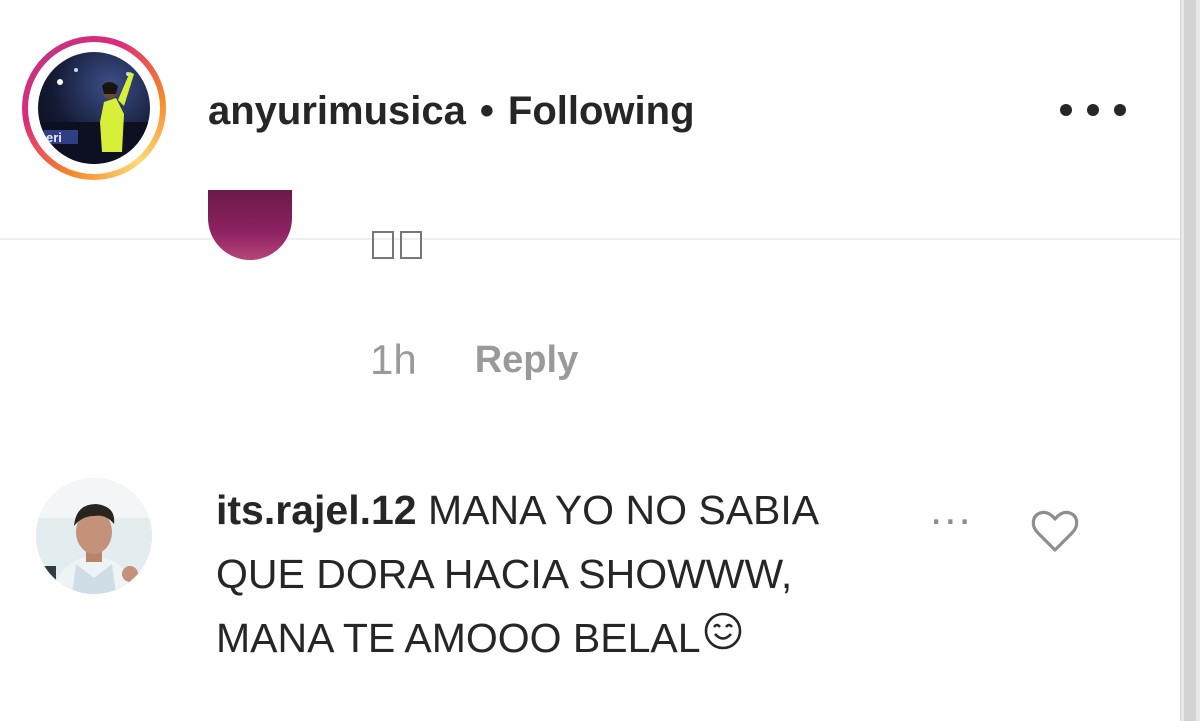  I want to click on commenter-avatar, so click(94, 536).